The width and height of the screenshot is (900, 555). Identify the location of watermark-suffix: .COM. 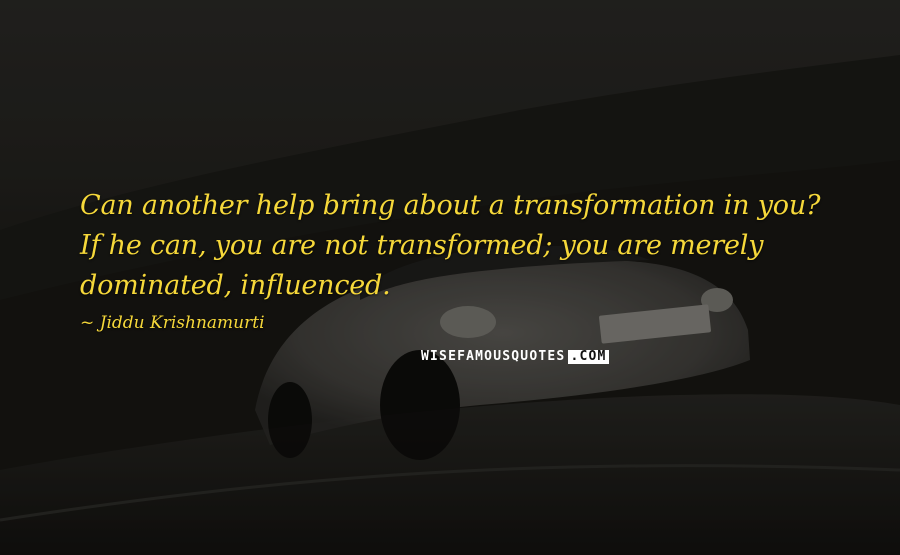
(588, 356).